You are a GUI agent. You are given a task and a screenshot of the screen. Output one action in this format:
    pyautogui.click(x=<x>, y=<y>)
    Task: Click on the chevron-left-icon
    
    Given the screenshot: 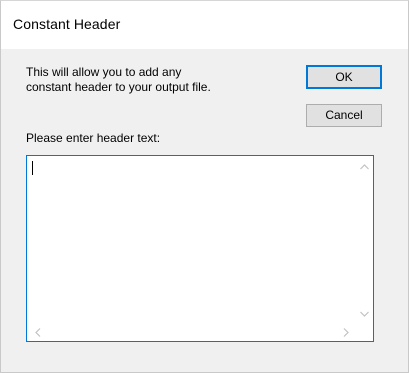 What is the action you would take?
    pyautogui.click(x=37, y=332)
    